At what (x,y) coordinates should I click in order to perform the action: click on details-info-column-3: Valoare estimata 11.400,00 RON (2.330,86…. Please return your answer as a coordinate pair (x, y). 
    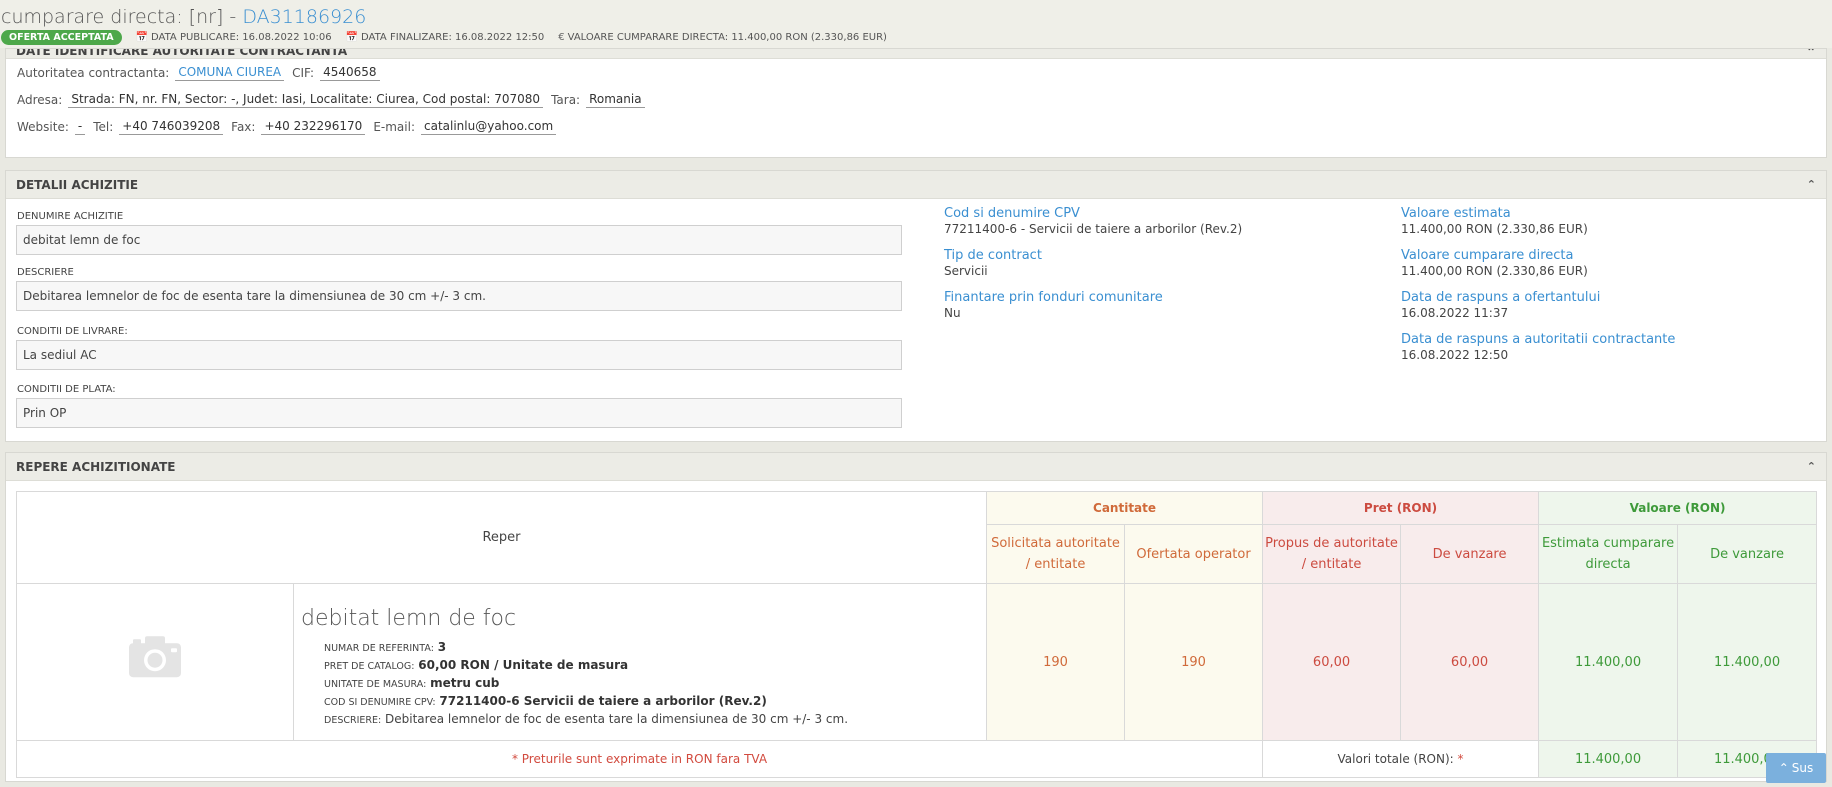
    Looking at the image, I should click on (1538, 290).